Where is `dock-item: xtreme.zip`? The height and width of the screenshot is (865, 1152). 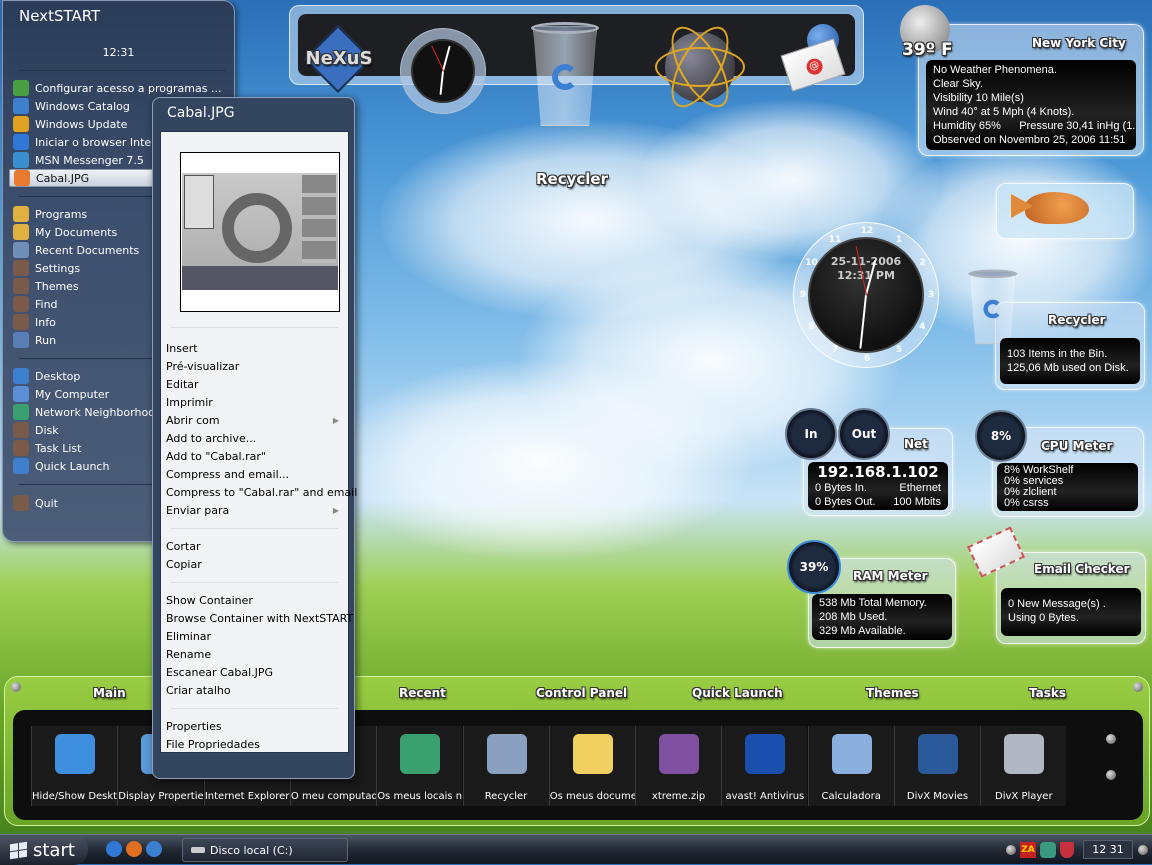 dock-item: xtreme.zip is located at coordinates (678, 766).